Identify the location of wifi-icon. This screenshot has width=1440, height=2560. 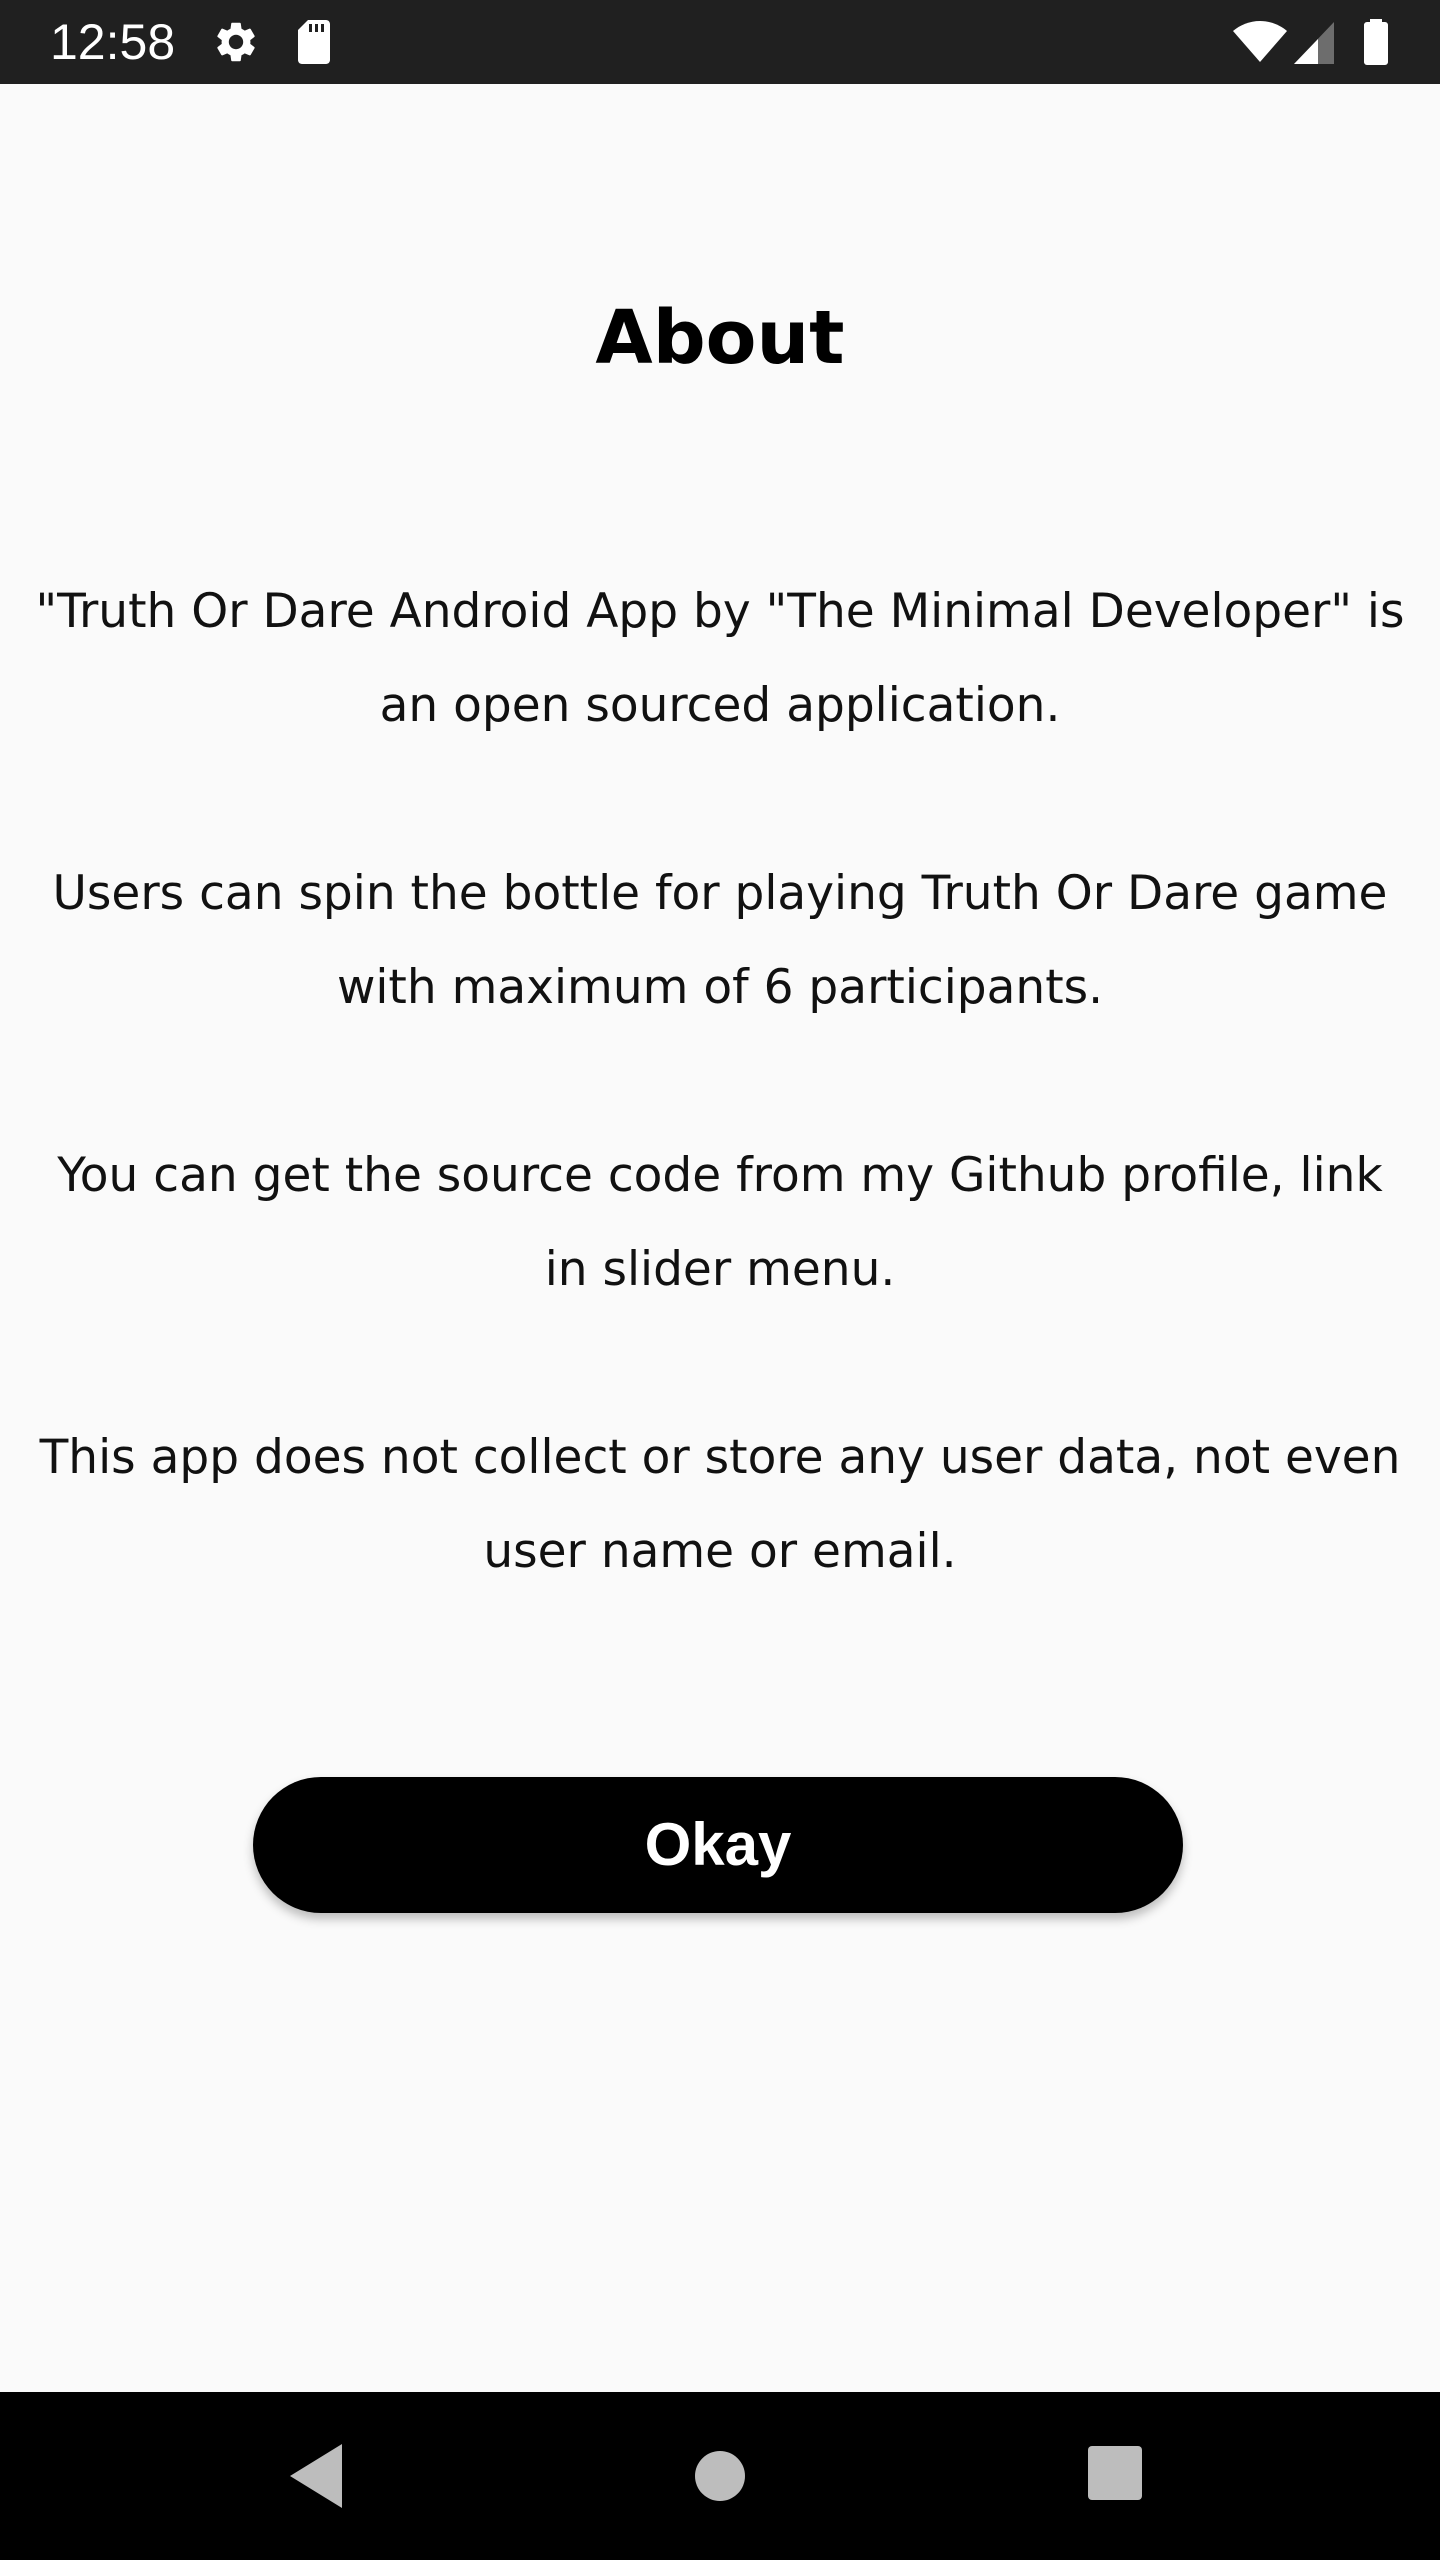
(1260, 41).